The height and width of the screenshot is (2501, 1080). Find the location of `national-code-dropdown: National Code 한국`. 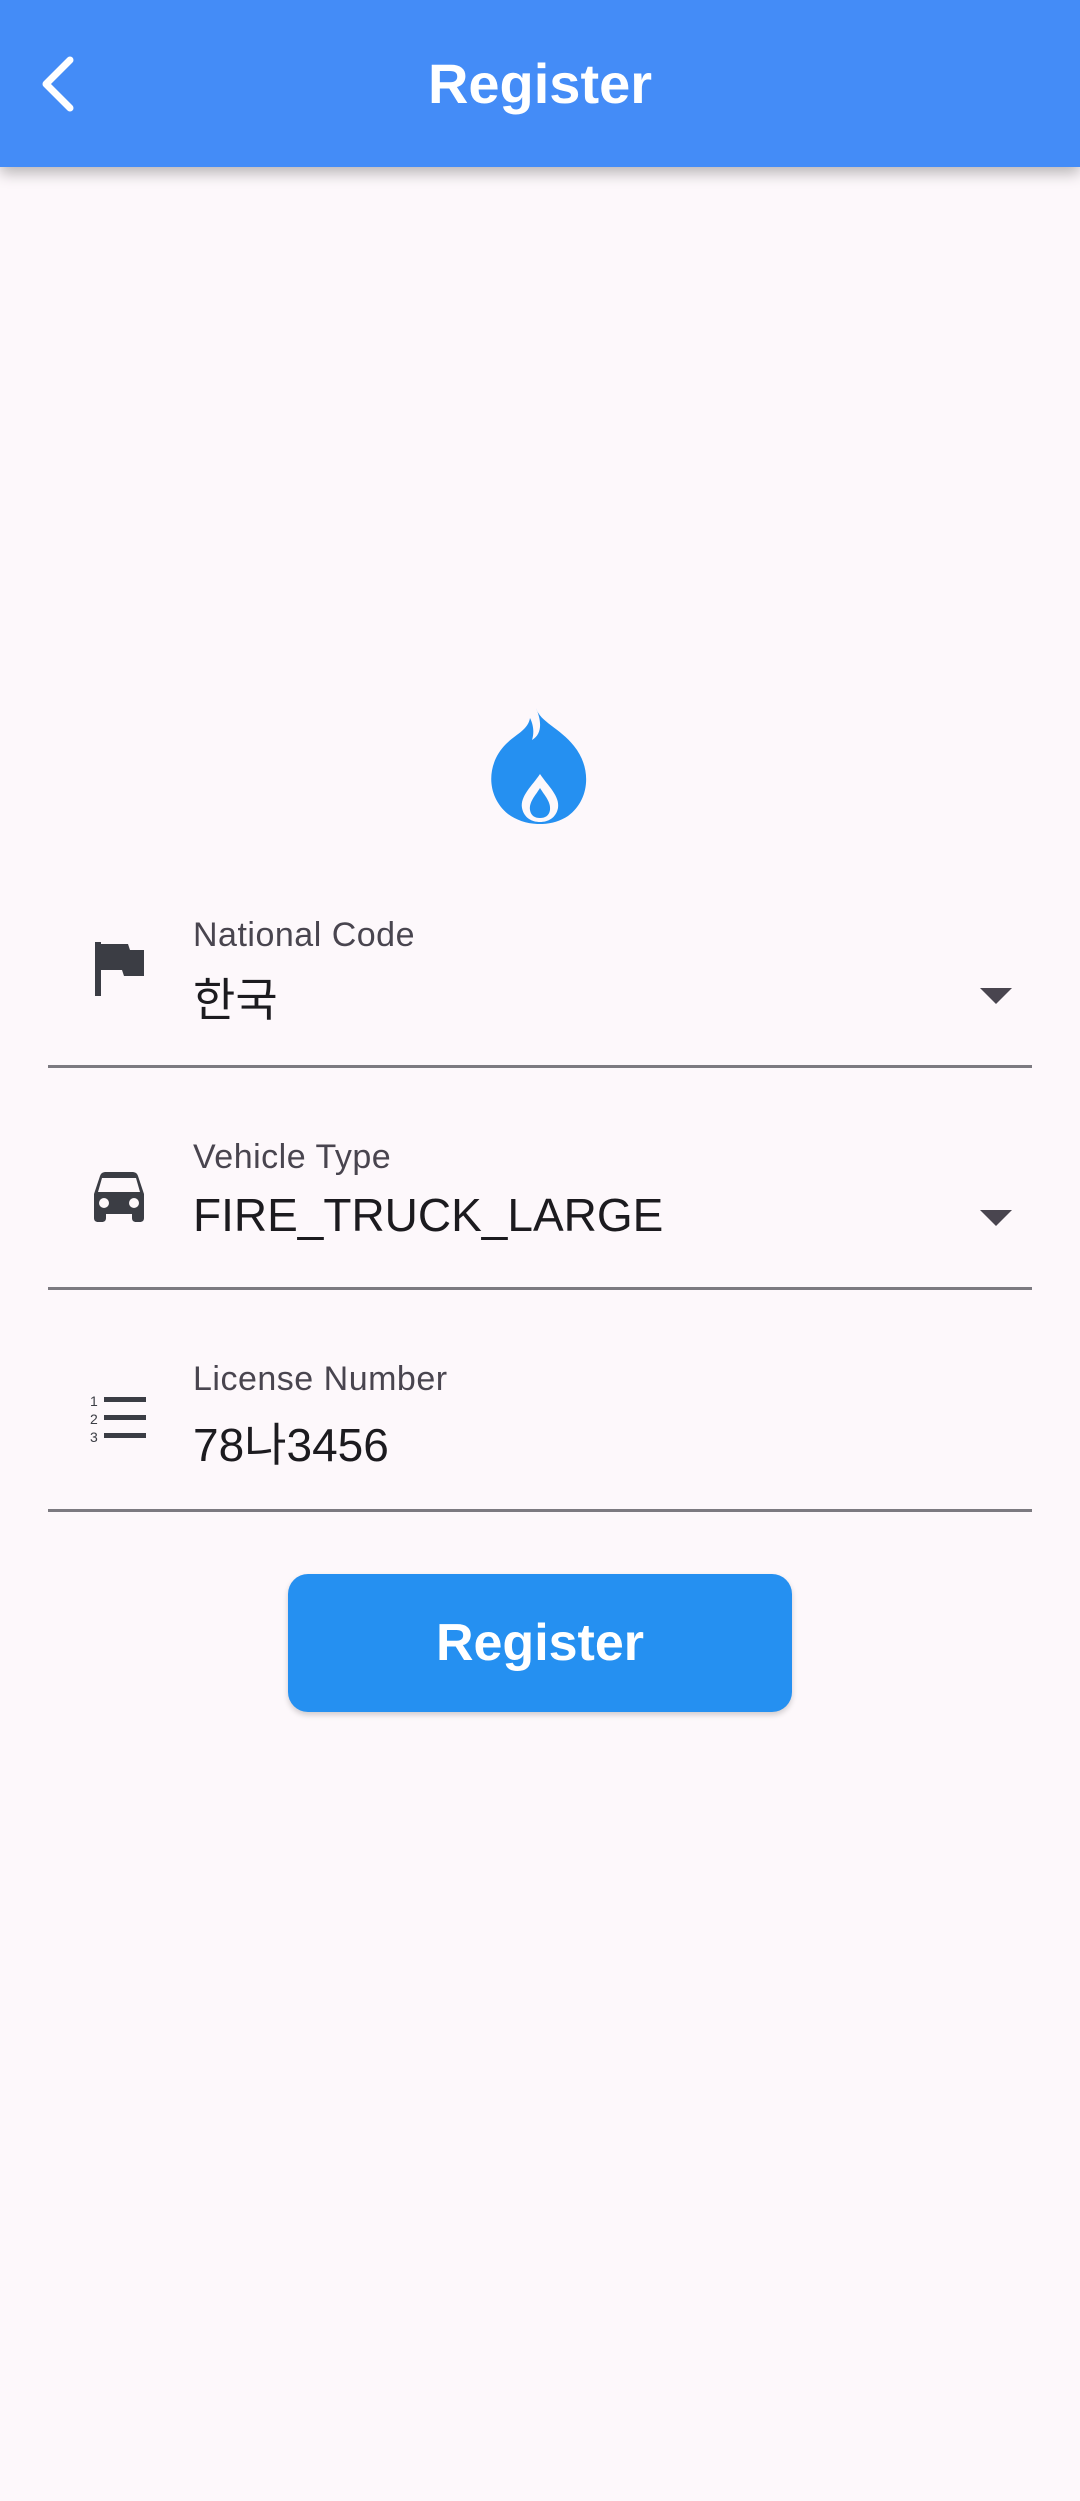

national-code-dropdown: National Code 한국 is located at coordinates (540, 988).